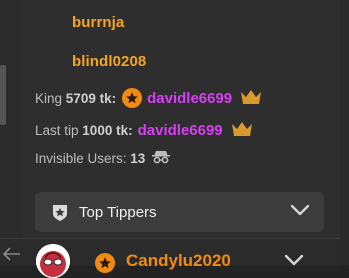  Describe the element at coordinates (57, 130) in the screenshot. I see `last-tip-label: Last tip` at that location.